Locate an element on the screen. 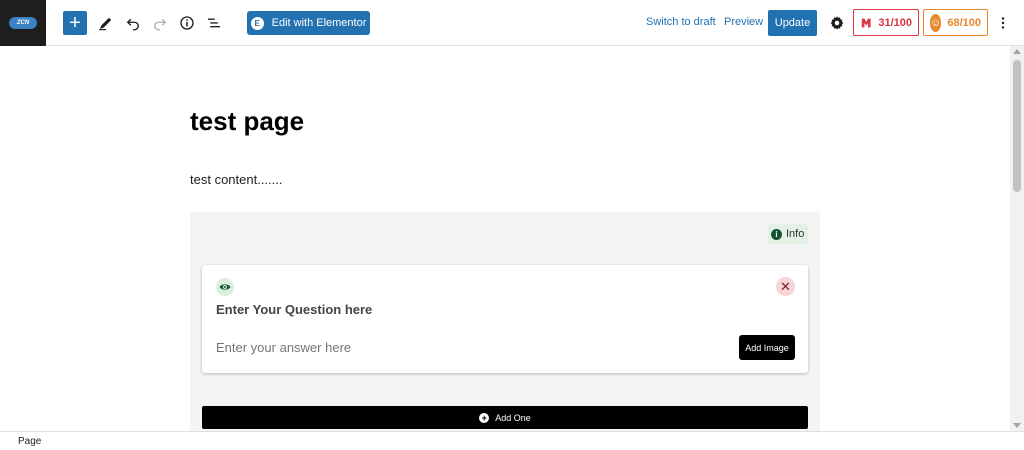 This screenshot has height=450, width=1024. add-one-label: Add One is located at coordinates (513, 417).